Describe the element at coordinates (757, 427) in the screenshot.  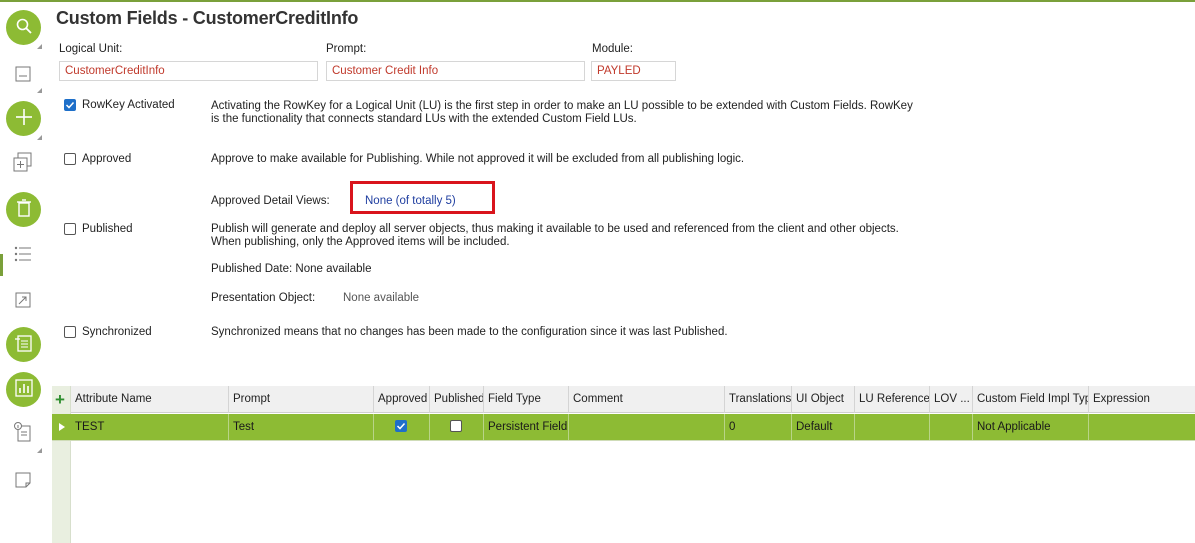
I see `cell-translations: 0` at that location.